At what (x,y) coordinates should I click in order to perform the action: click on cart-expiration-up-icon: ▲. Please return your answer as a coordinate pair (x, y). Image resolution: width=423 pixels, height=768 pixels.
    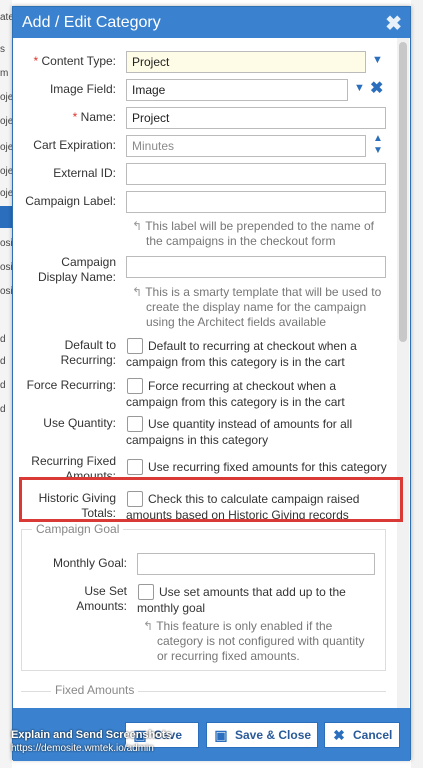
    Looking at the image, I should click on (378, 139).